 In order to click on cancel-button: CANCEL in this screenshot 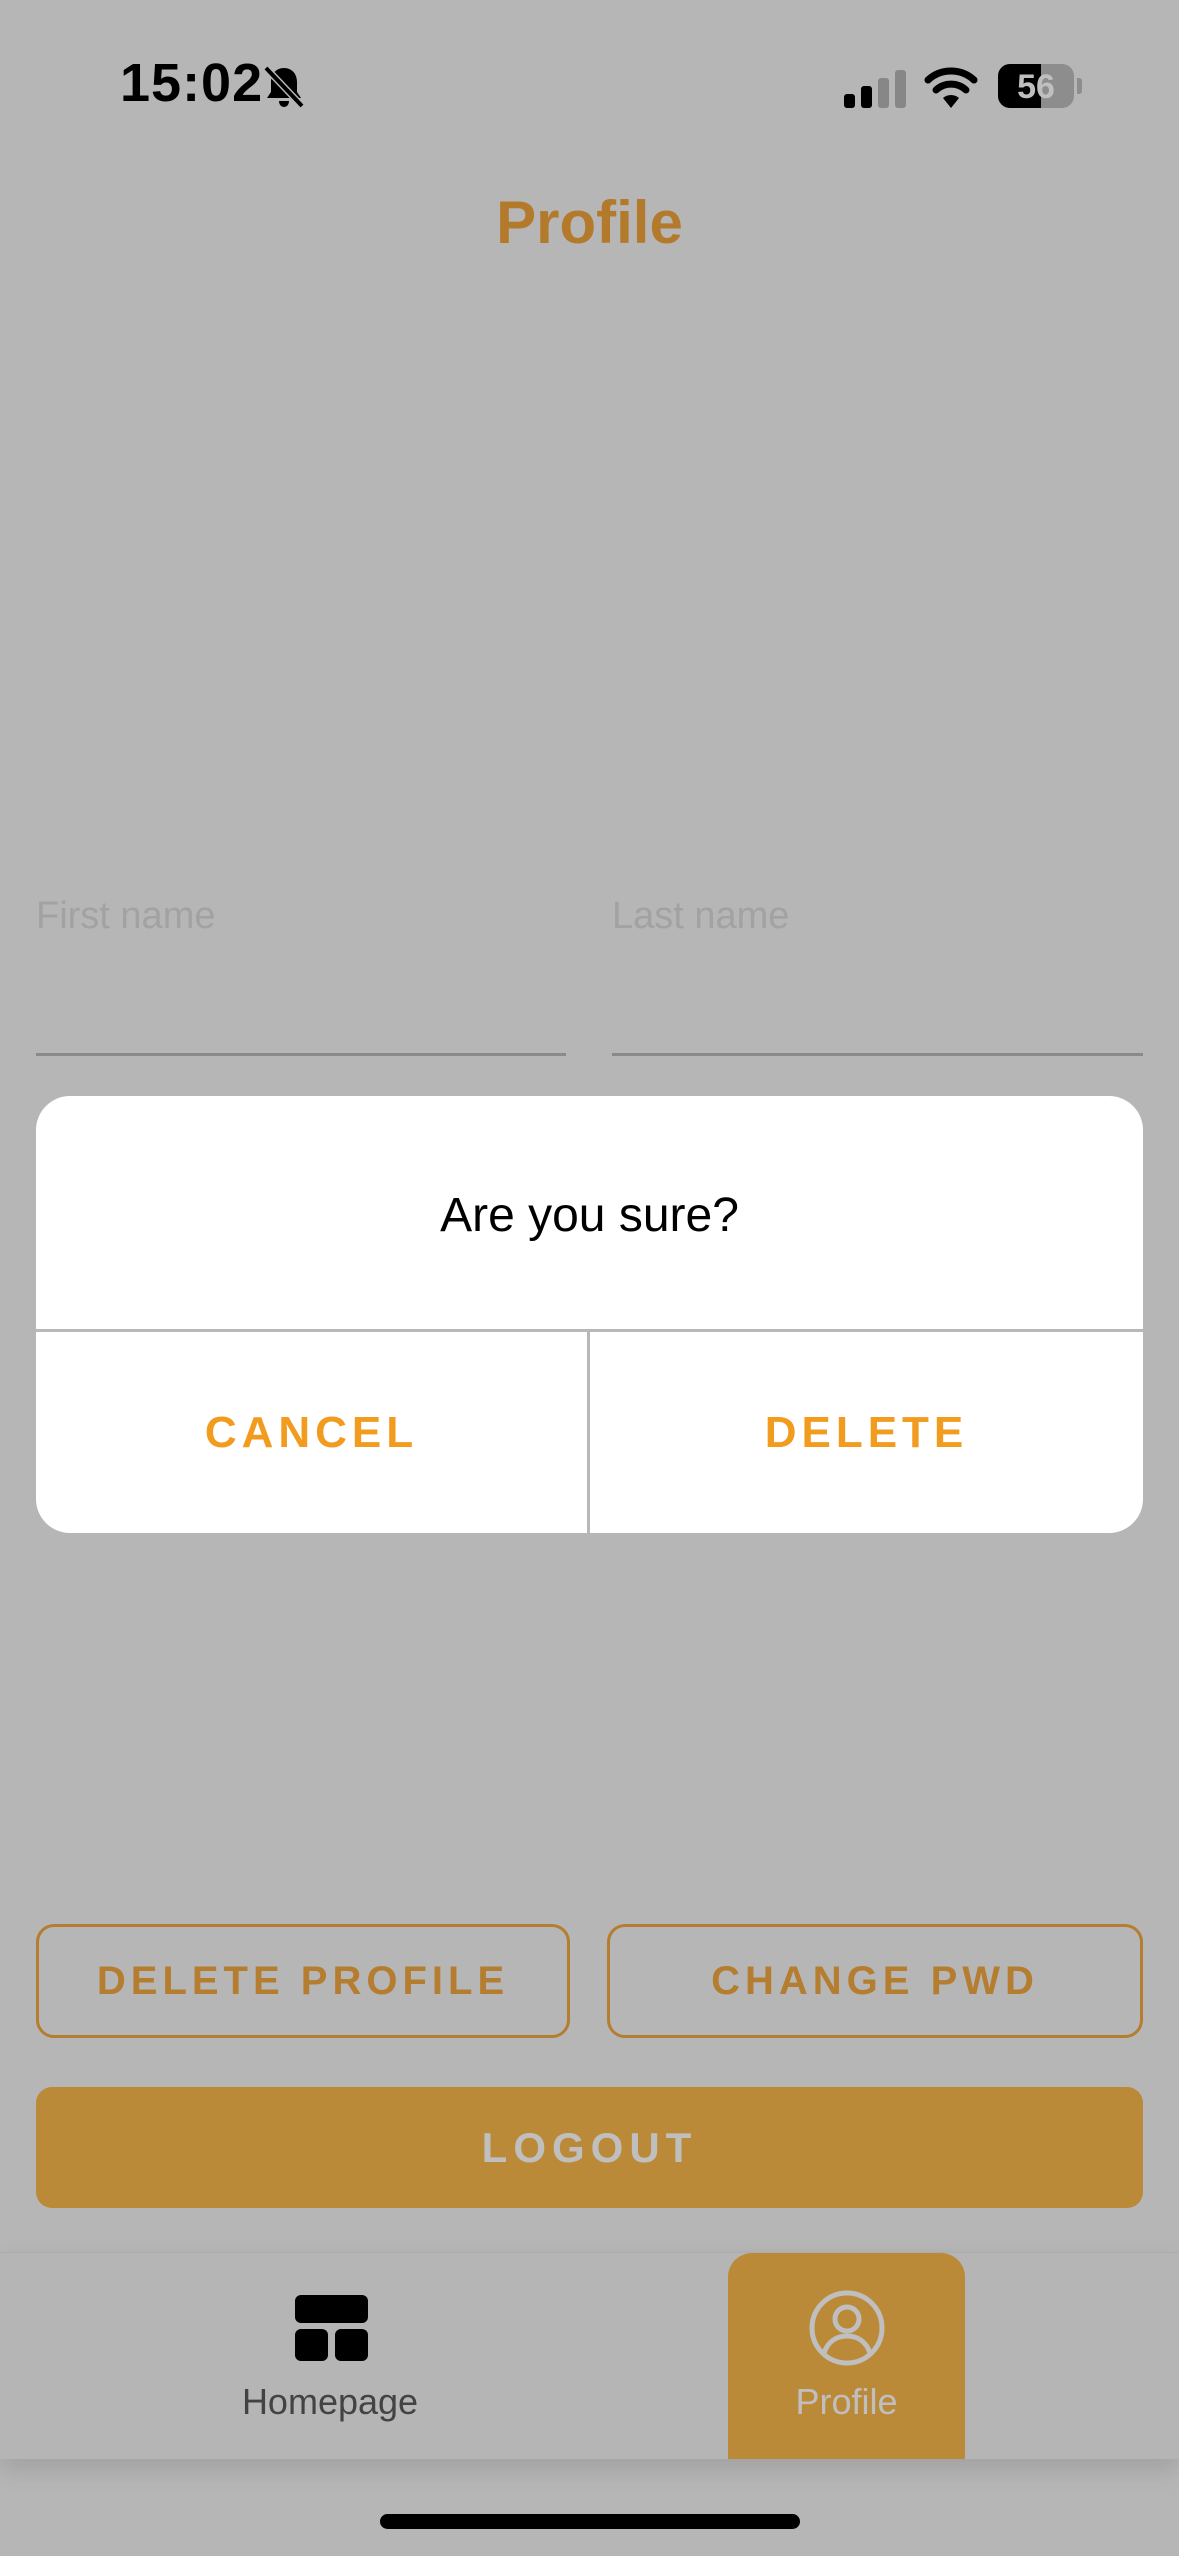, I will do `click(311, 1432)`.